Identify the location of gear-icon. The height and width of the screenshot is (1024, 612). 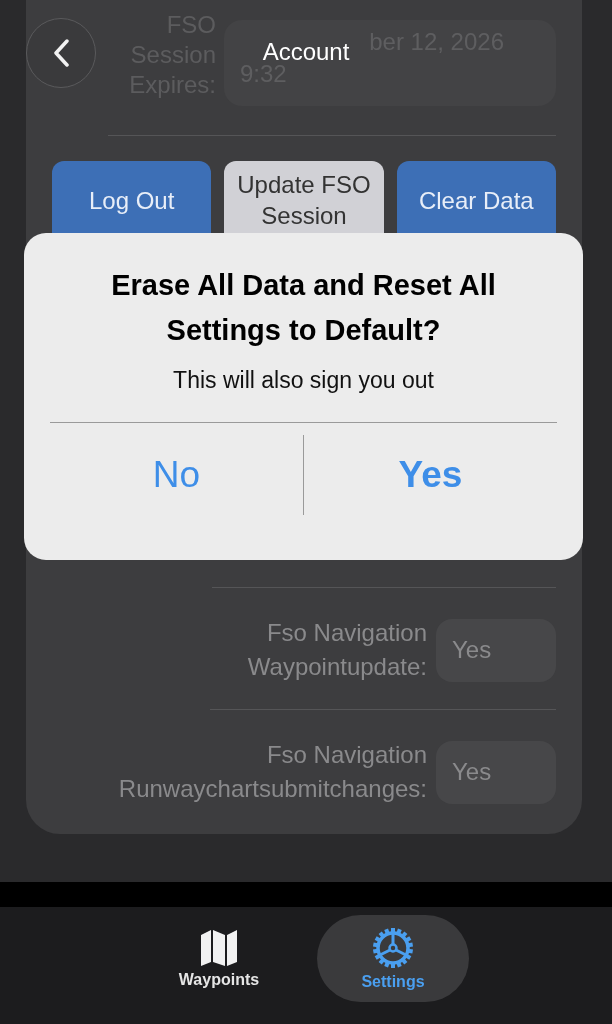
(393, 947).